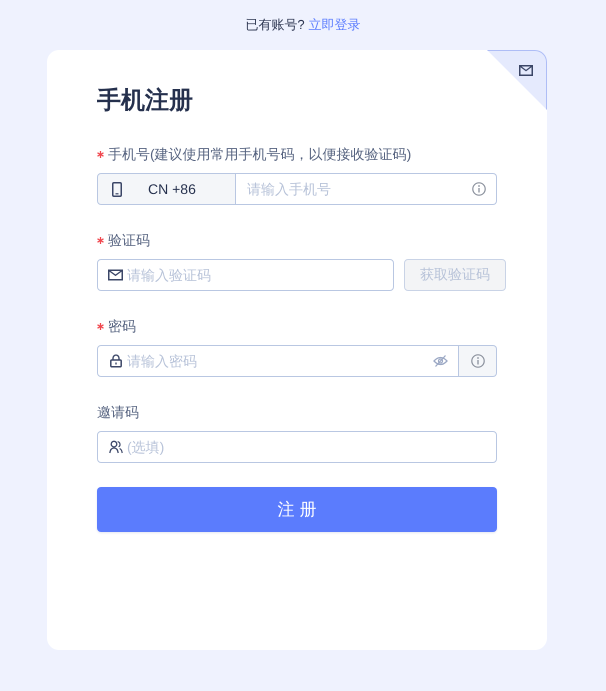 This screenshot has width=606, height=691. Describe the element at coordinates (118, 412) in the screenshot. I see `field-label: 邀请码` at that location.